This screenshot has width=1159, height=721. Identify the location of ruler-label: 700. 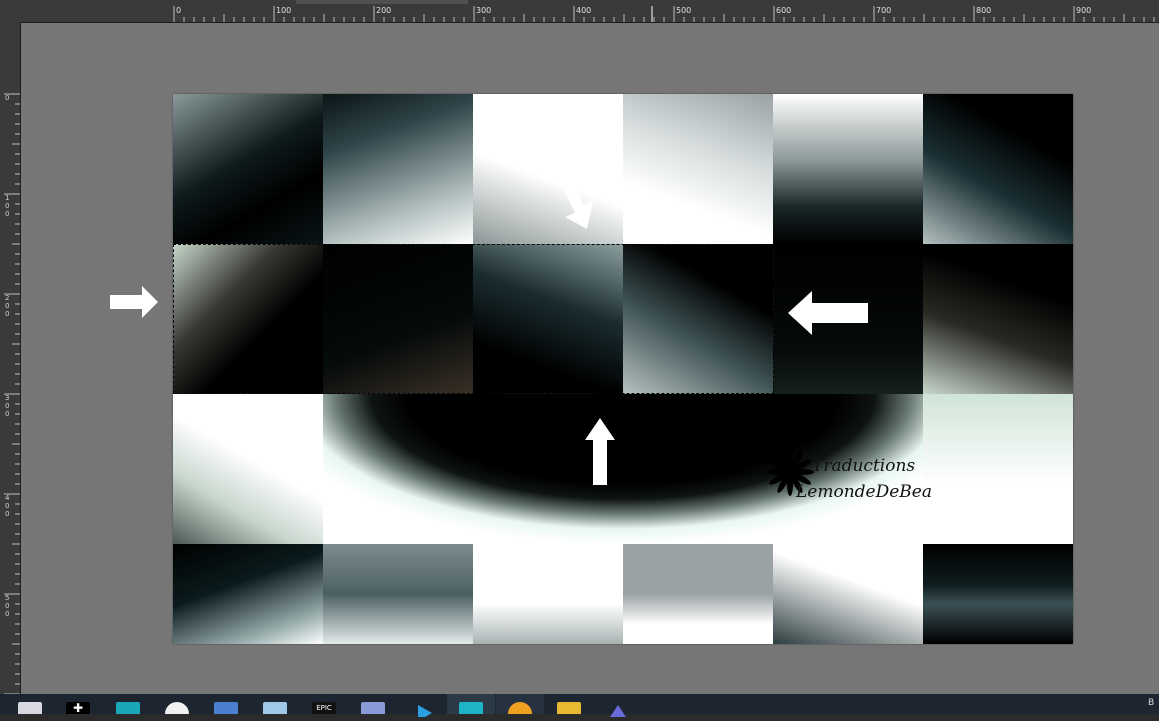
(883, 10).